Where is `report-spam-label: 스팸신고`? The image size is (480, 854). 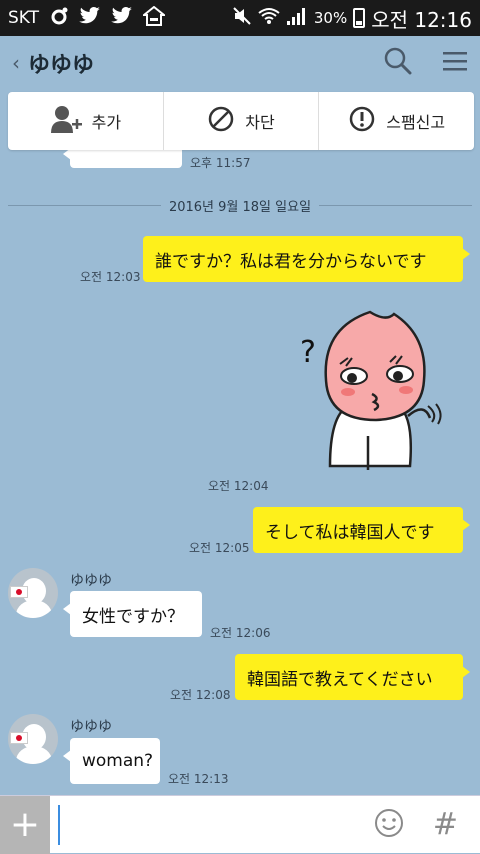
report-spam-label: 스팸신고 is located at coordinates (416, 122).